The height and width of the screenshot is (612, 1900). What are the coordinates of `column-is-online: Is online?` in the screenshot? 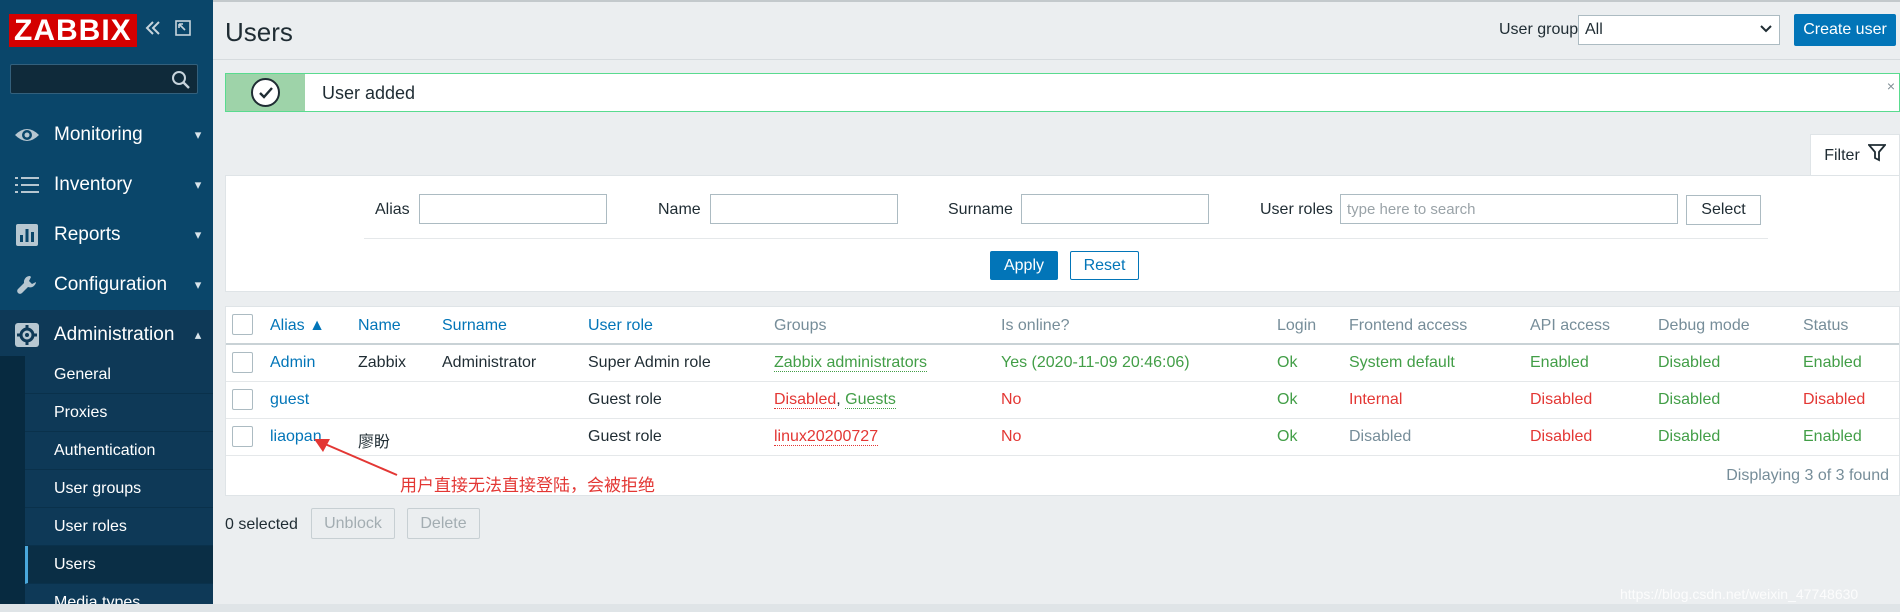 It's located at (1035, 325).